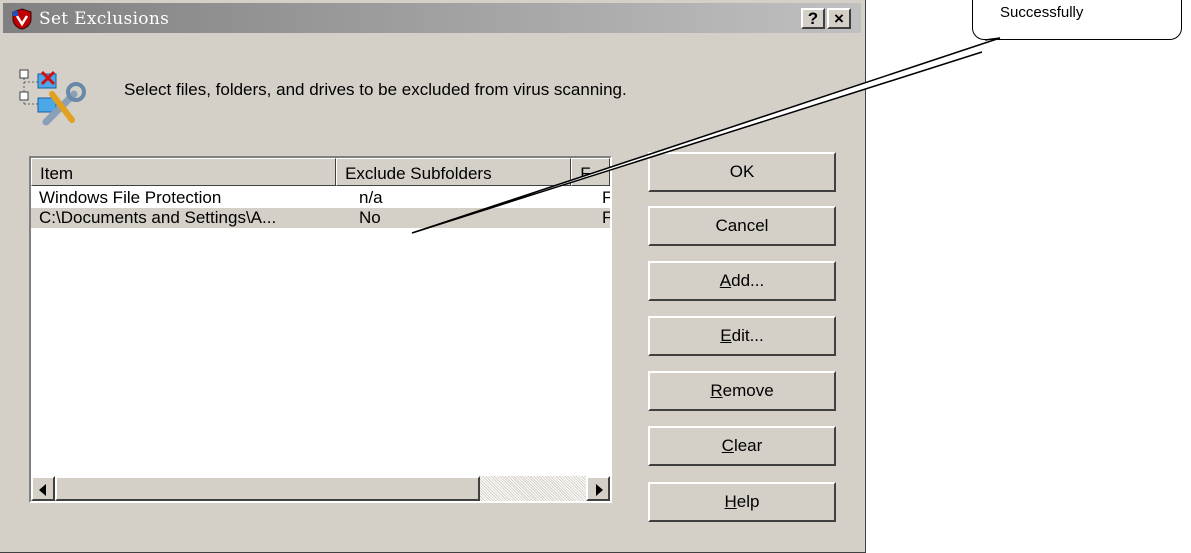 Image resolution: width=1191 pixels, height=553 pixels. I want to click on help-label: elp, so click(748, 501).